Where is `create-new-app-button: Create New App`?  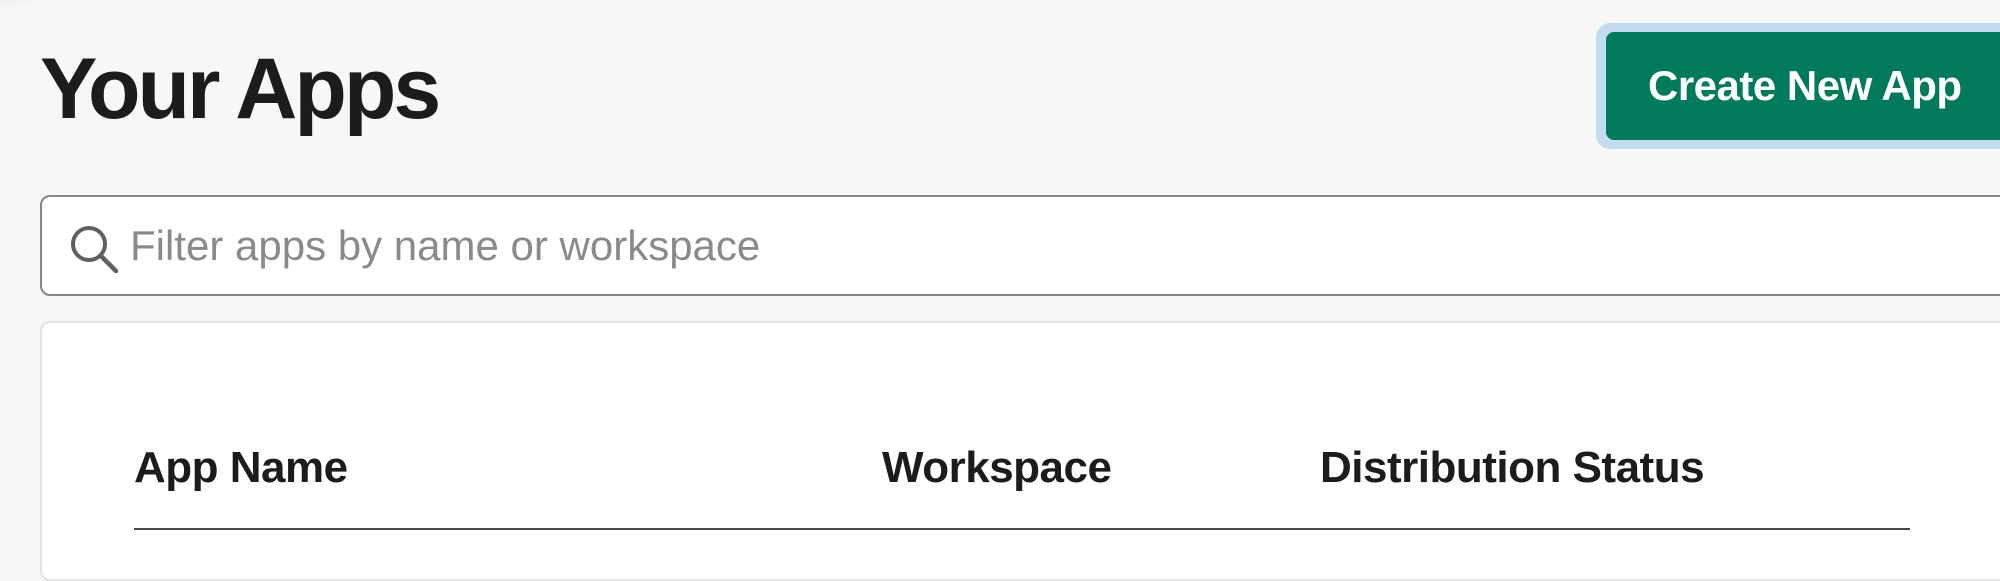
create-new-app-button: Create New App is located at coordinates (1803, 86).